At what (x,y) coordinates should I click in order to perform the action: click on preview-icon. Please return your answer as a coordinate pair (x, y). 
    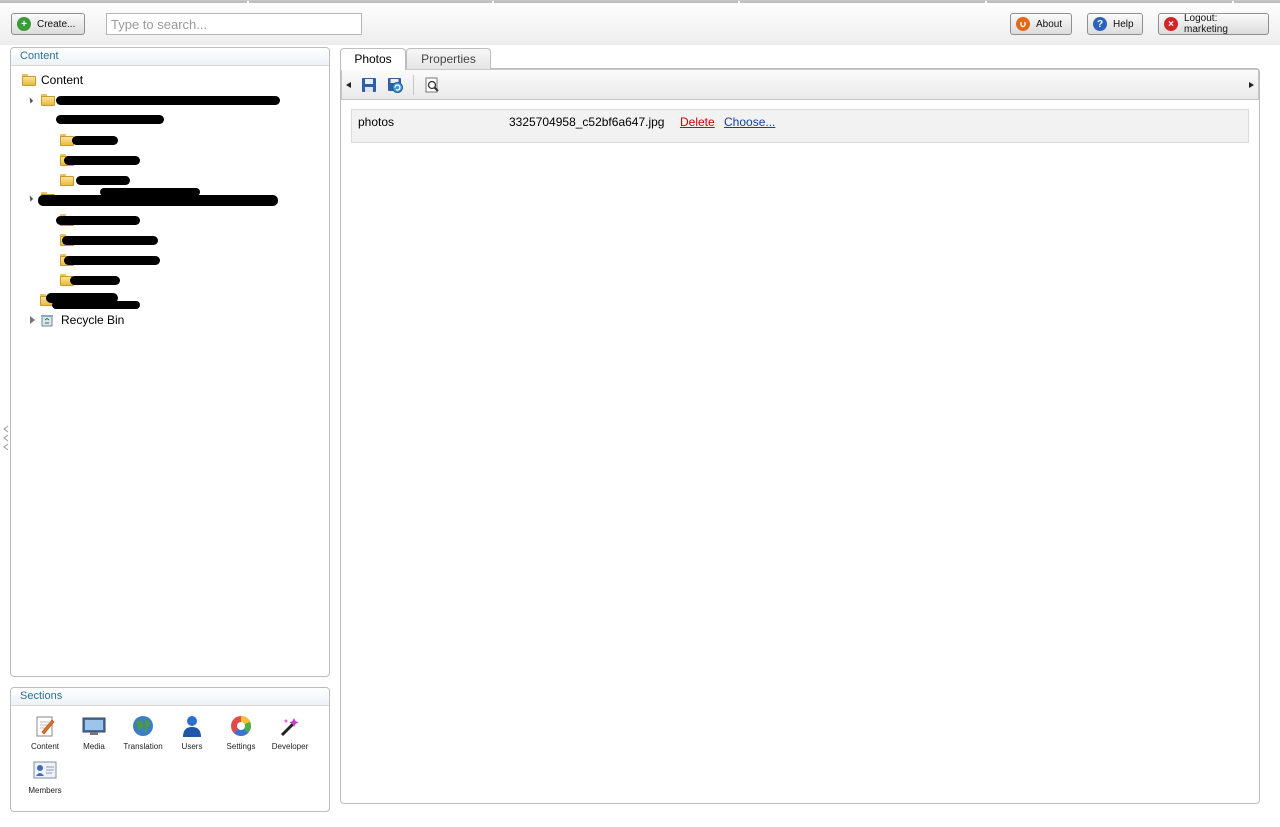
    Looking at the image, I should click on (432, 85).